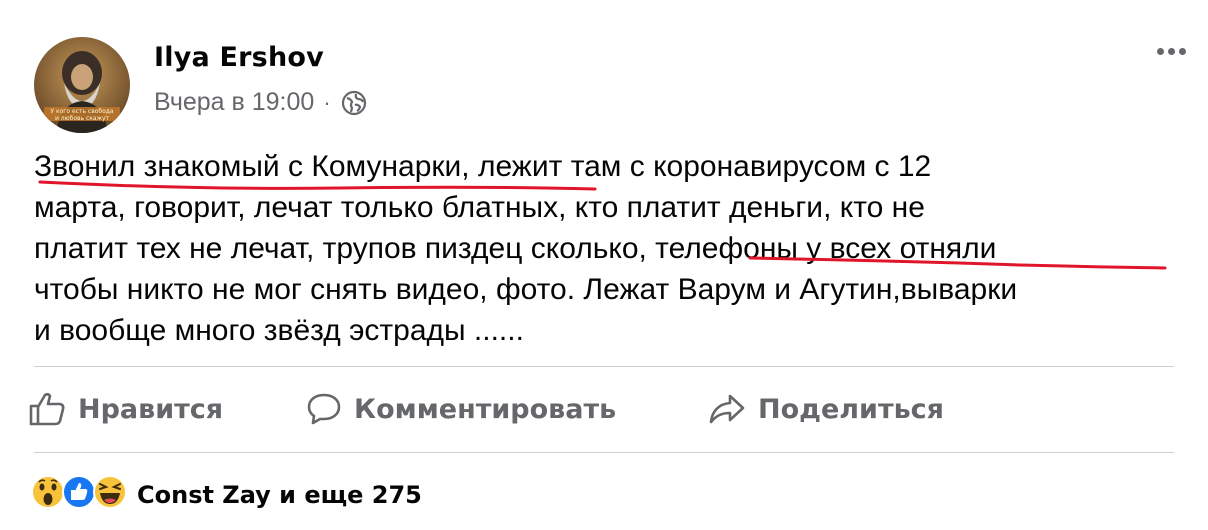 This screenshot has height=530, width=1208. What do you see at coordinates (151, 409) in the screenshot?
I see `like-label: Нравится` at bounding box center [151, 409].